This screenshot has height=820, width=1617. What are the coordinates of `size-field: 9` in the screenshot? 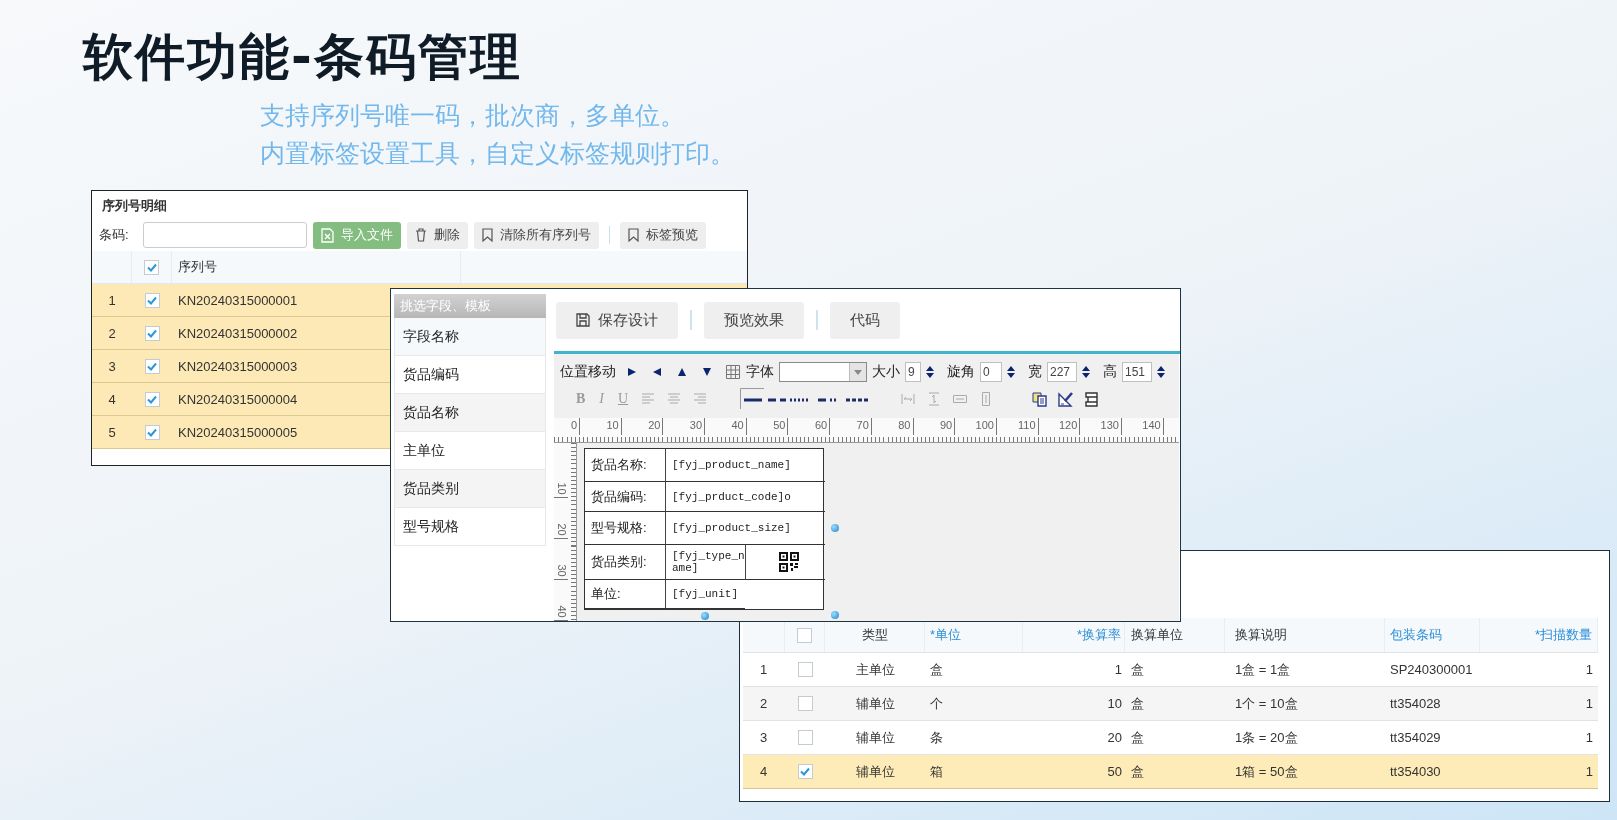 It's located at (913, 372).